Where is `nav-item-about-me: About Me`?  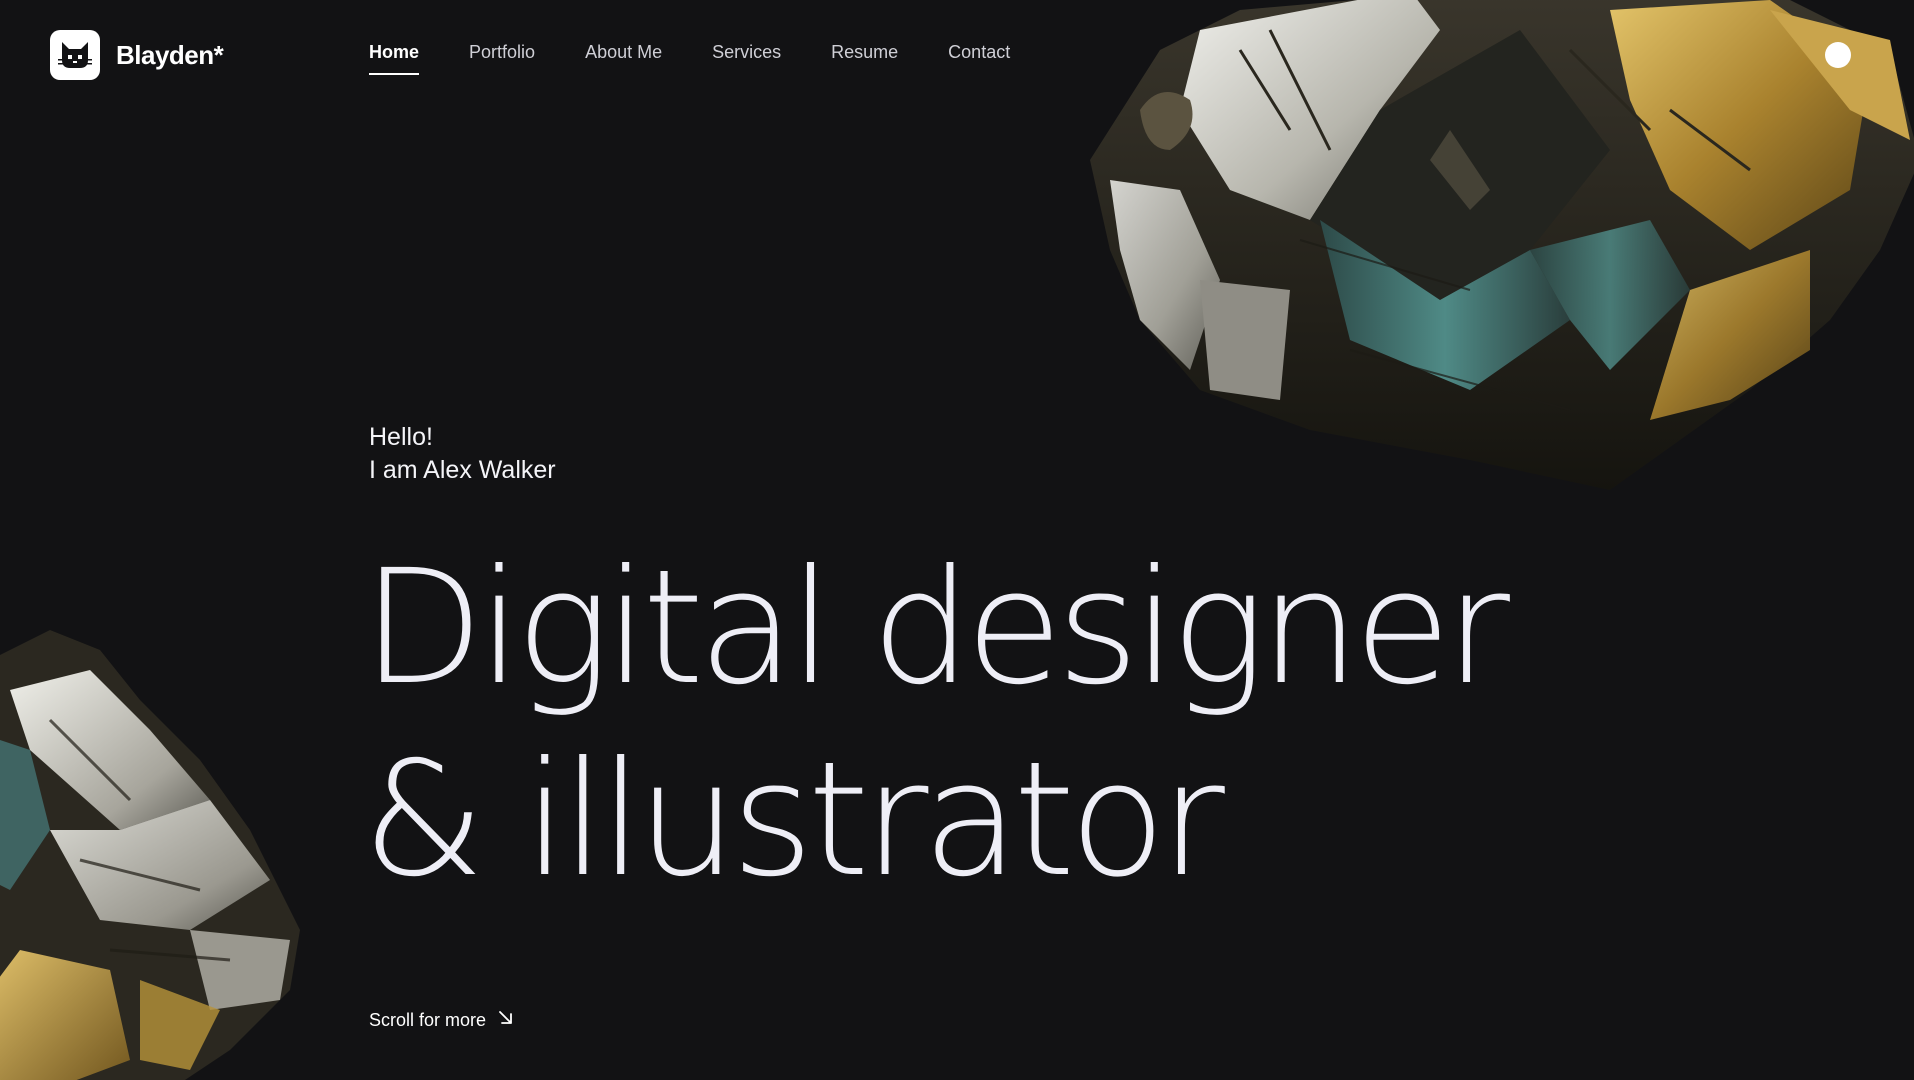 nav-item-about-me: About Me is located at coordinates (623, 58).